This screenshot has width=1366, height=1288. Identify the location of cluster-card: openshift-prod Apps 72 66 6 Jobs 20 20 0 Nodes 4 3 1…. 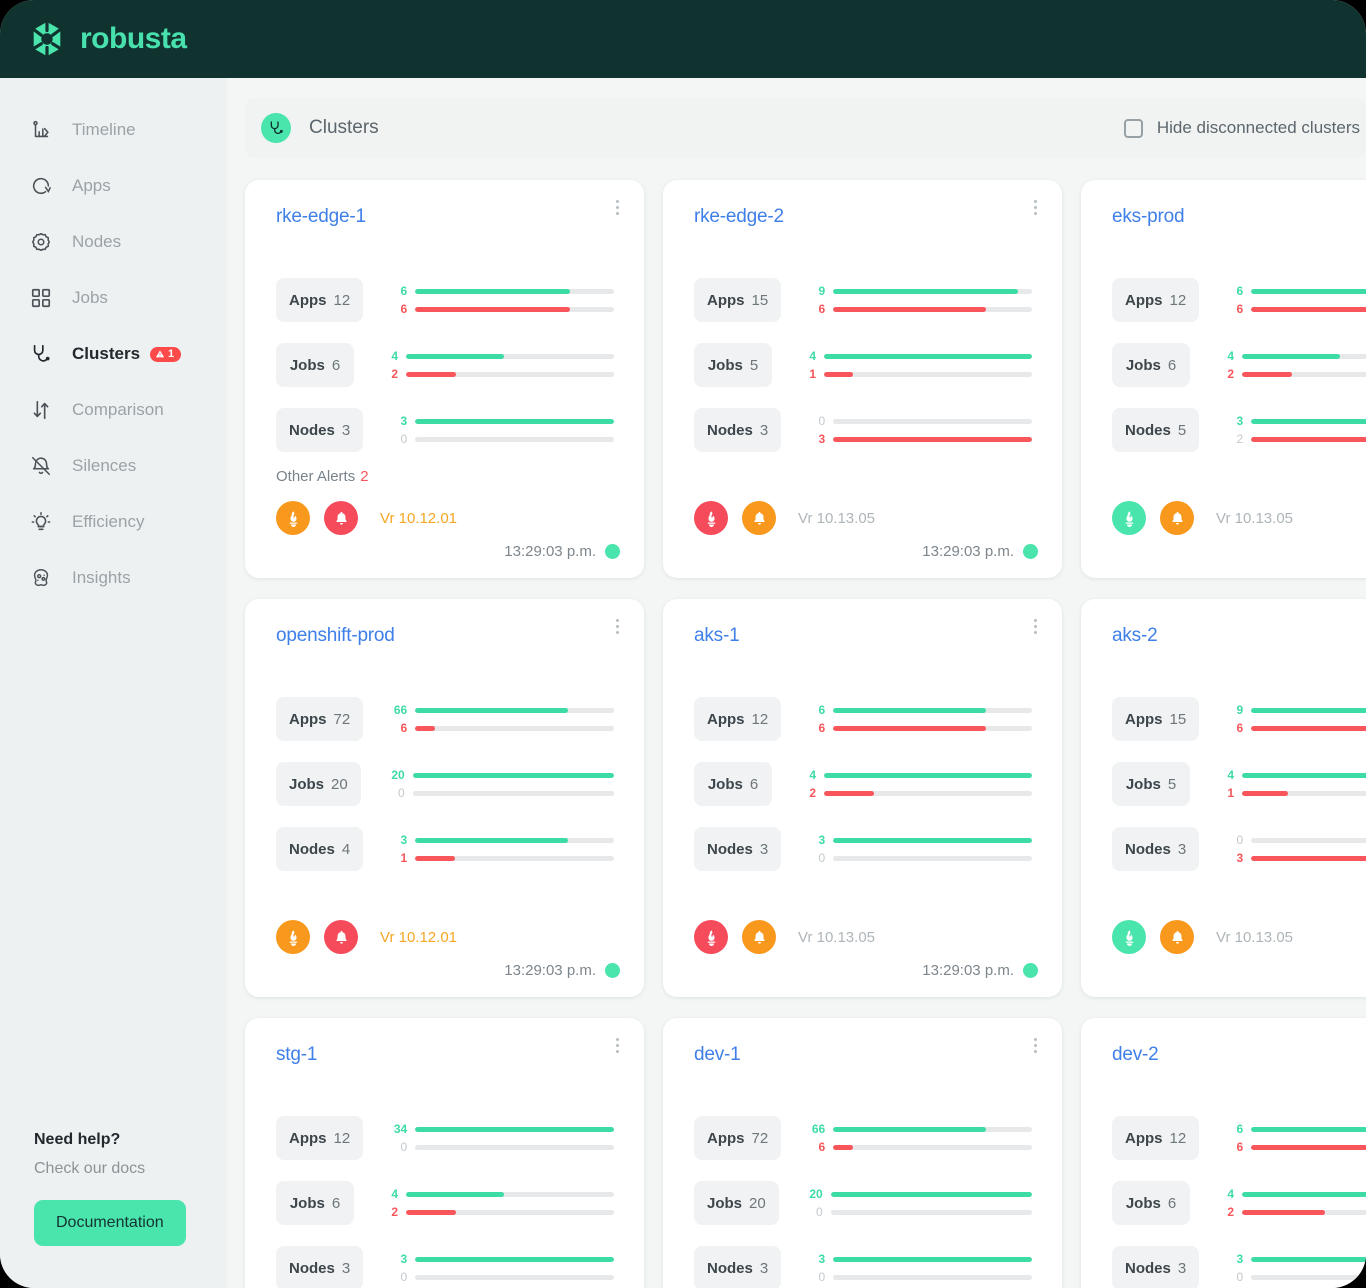
(444, 798).